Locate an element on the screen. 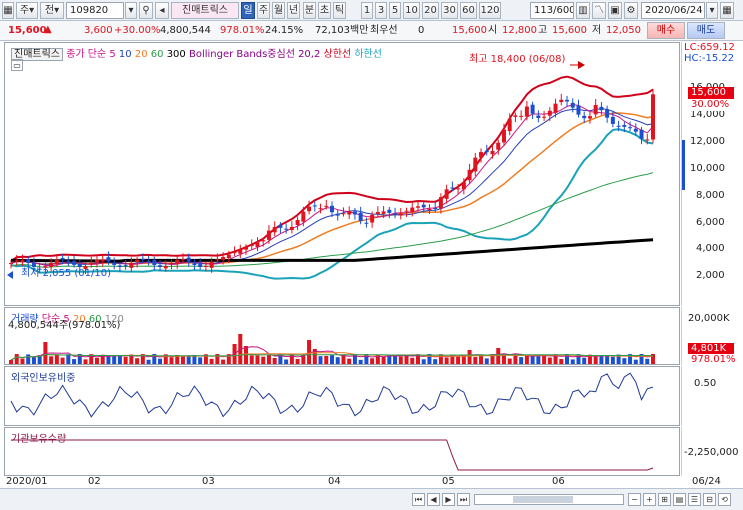 The image size is (743, 510). stock-name-button: 진매트릭스 is located at coordinates (205, 10).